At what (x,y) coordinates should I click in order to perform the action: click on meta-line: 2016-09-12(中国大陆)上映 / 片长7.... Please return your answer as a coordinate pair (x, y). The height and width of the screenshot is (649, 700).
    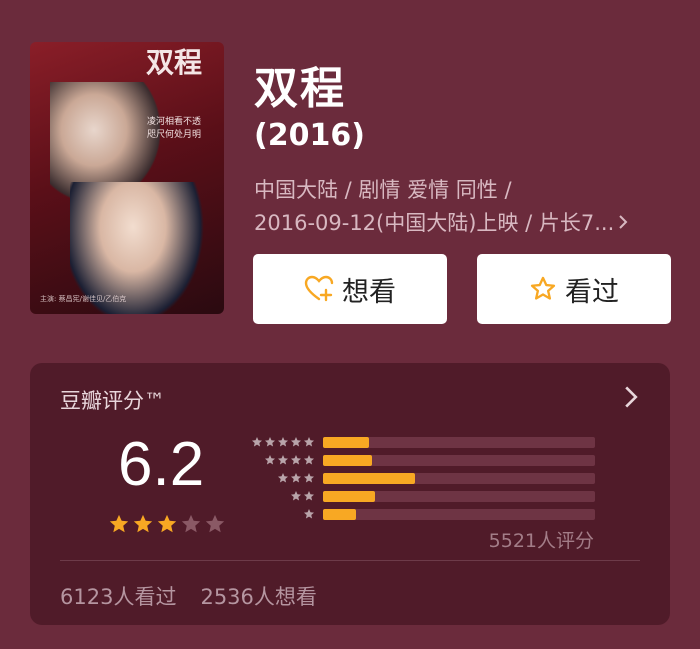
    Looking at the image, I should click on (434, 223).